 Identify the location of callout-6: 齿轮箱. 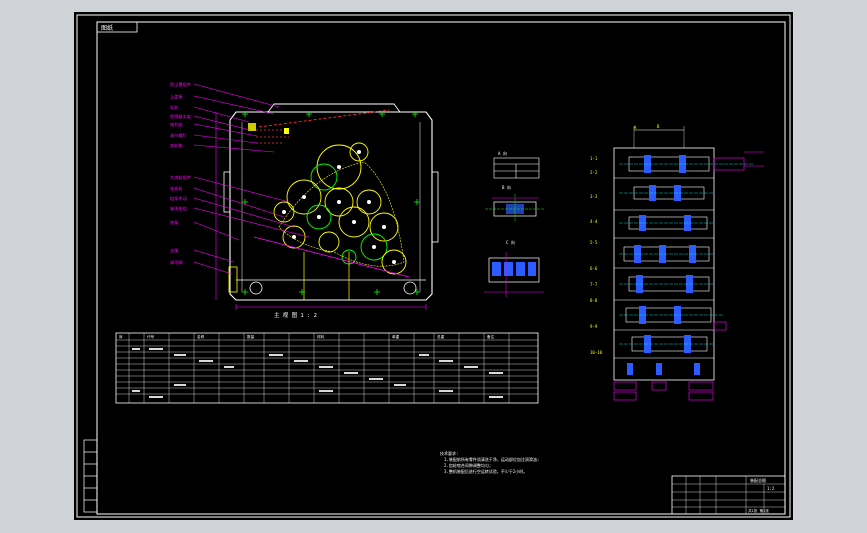
(176, 145).